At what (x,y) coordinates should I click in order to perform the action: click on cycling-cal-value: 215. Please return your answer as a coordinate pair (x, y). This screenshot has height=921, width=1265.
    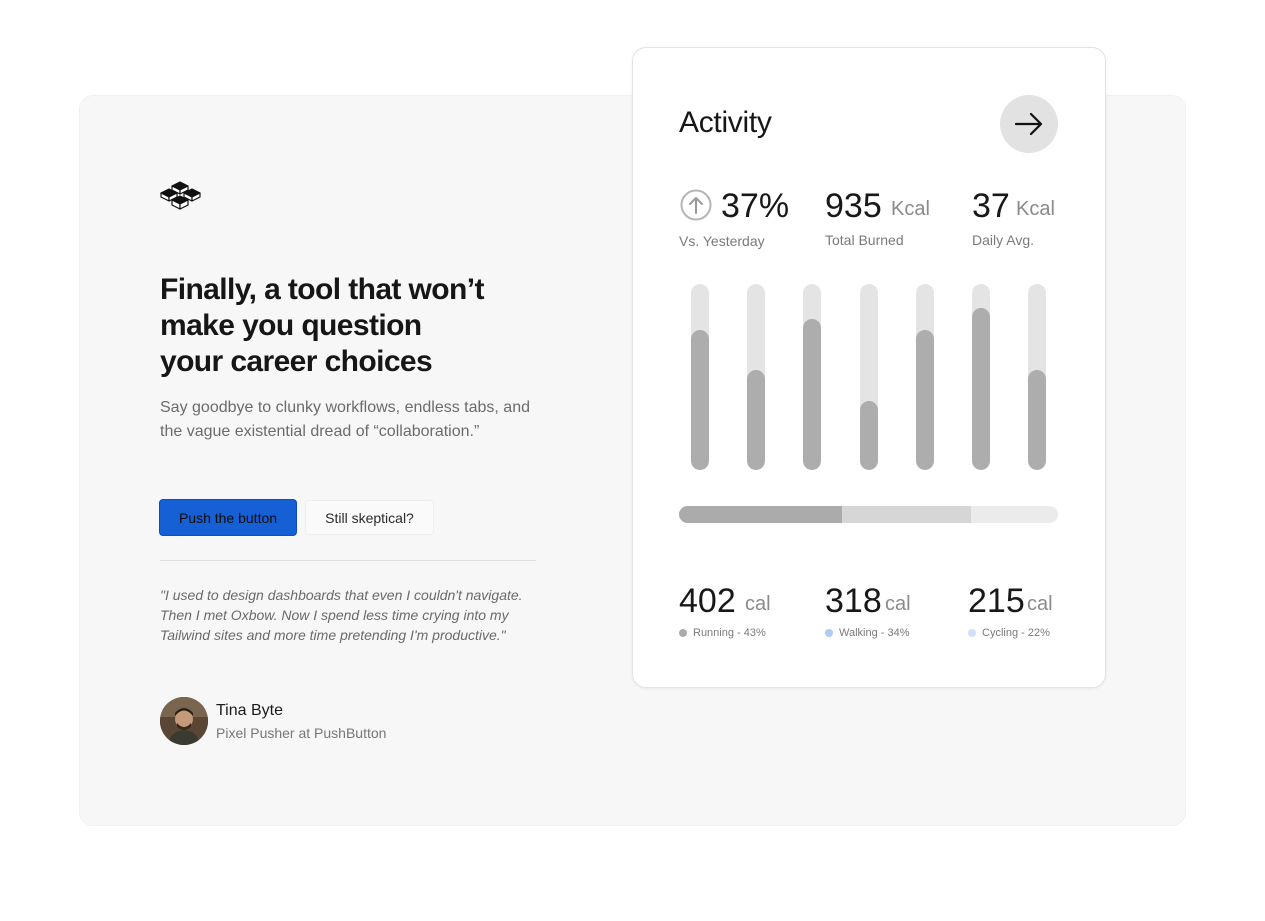
    Looking at the image, I should click on (996, 601).